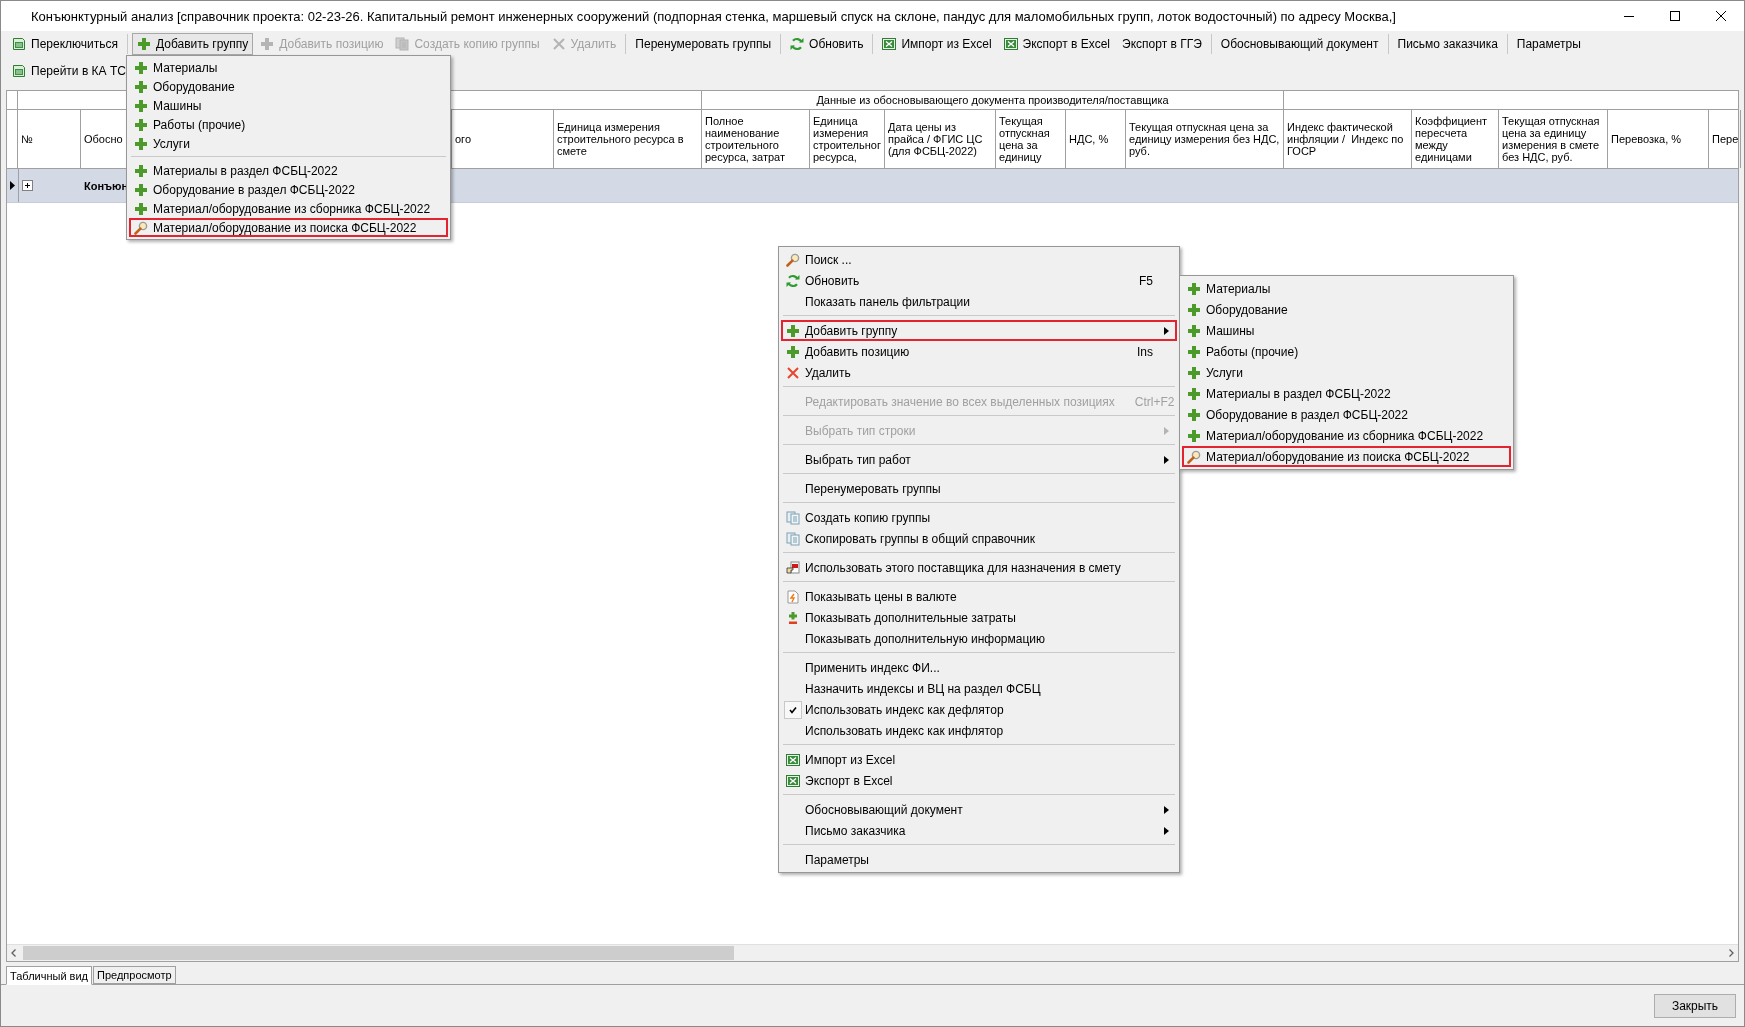  I want to click on close-icon, so click(1721, 16).